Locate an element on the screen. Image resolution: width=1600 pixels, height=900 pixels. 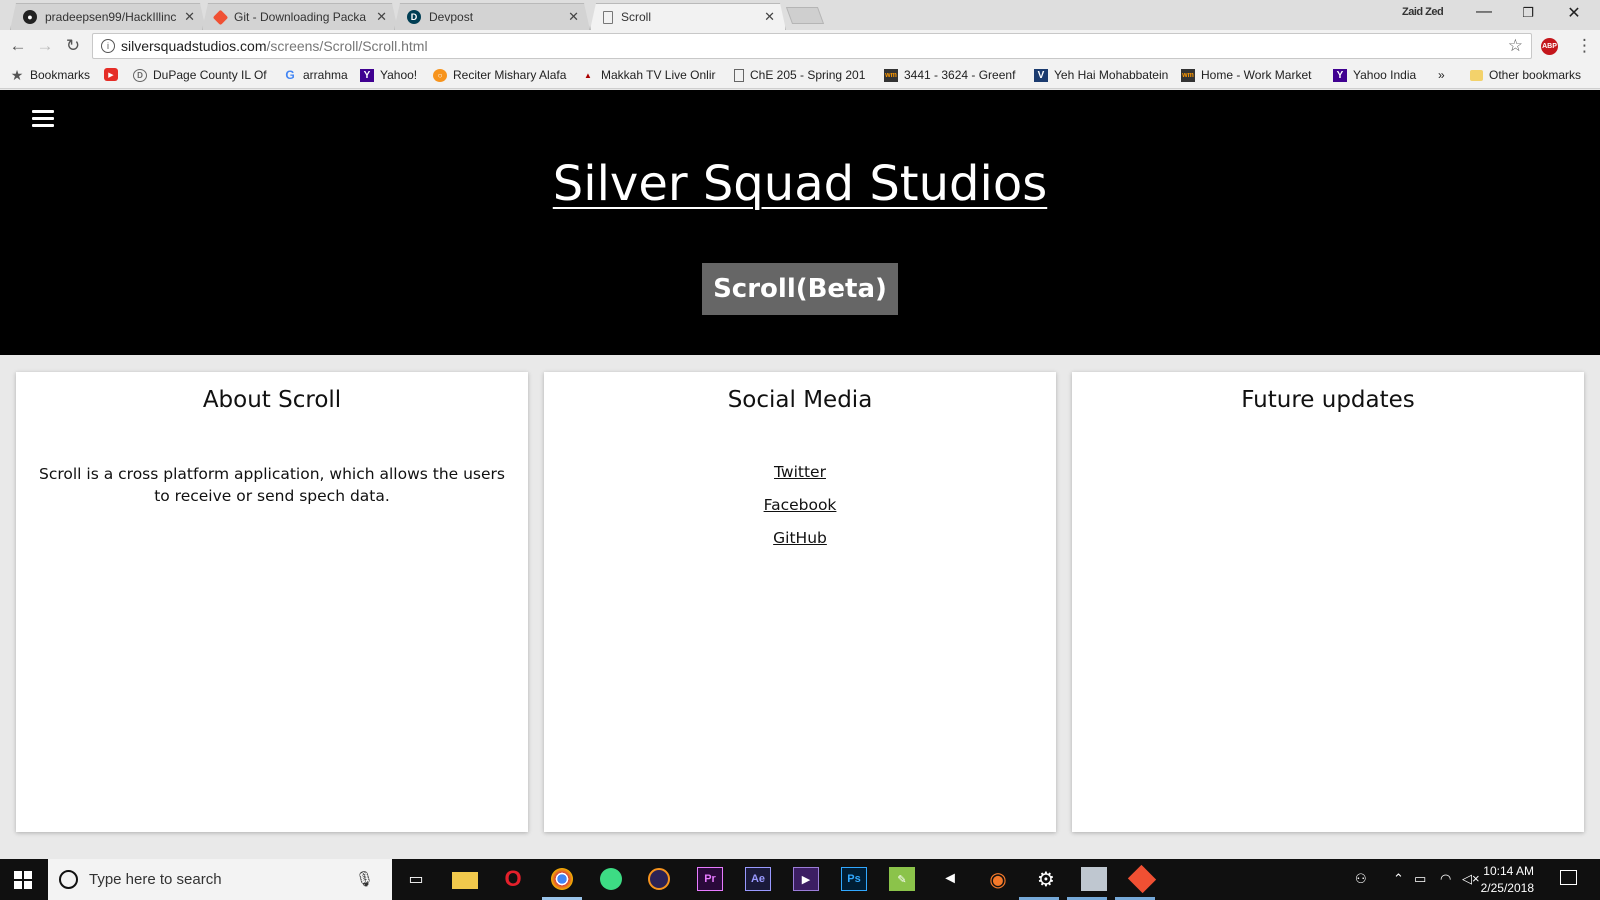
android-studio-icon is located at coordinates (611, 879).